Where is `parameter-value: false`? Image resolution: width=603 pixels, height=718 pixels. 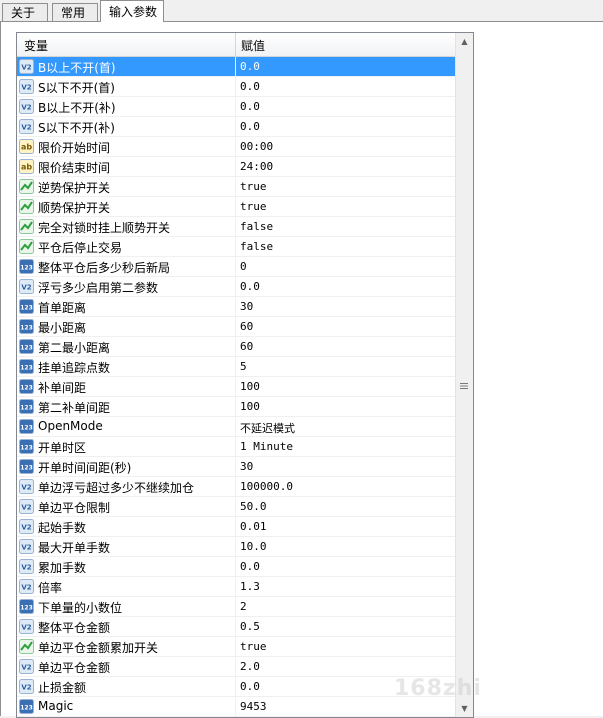
parameter-value: false is located at coordinates (256, 246).